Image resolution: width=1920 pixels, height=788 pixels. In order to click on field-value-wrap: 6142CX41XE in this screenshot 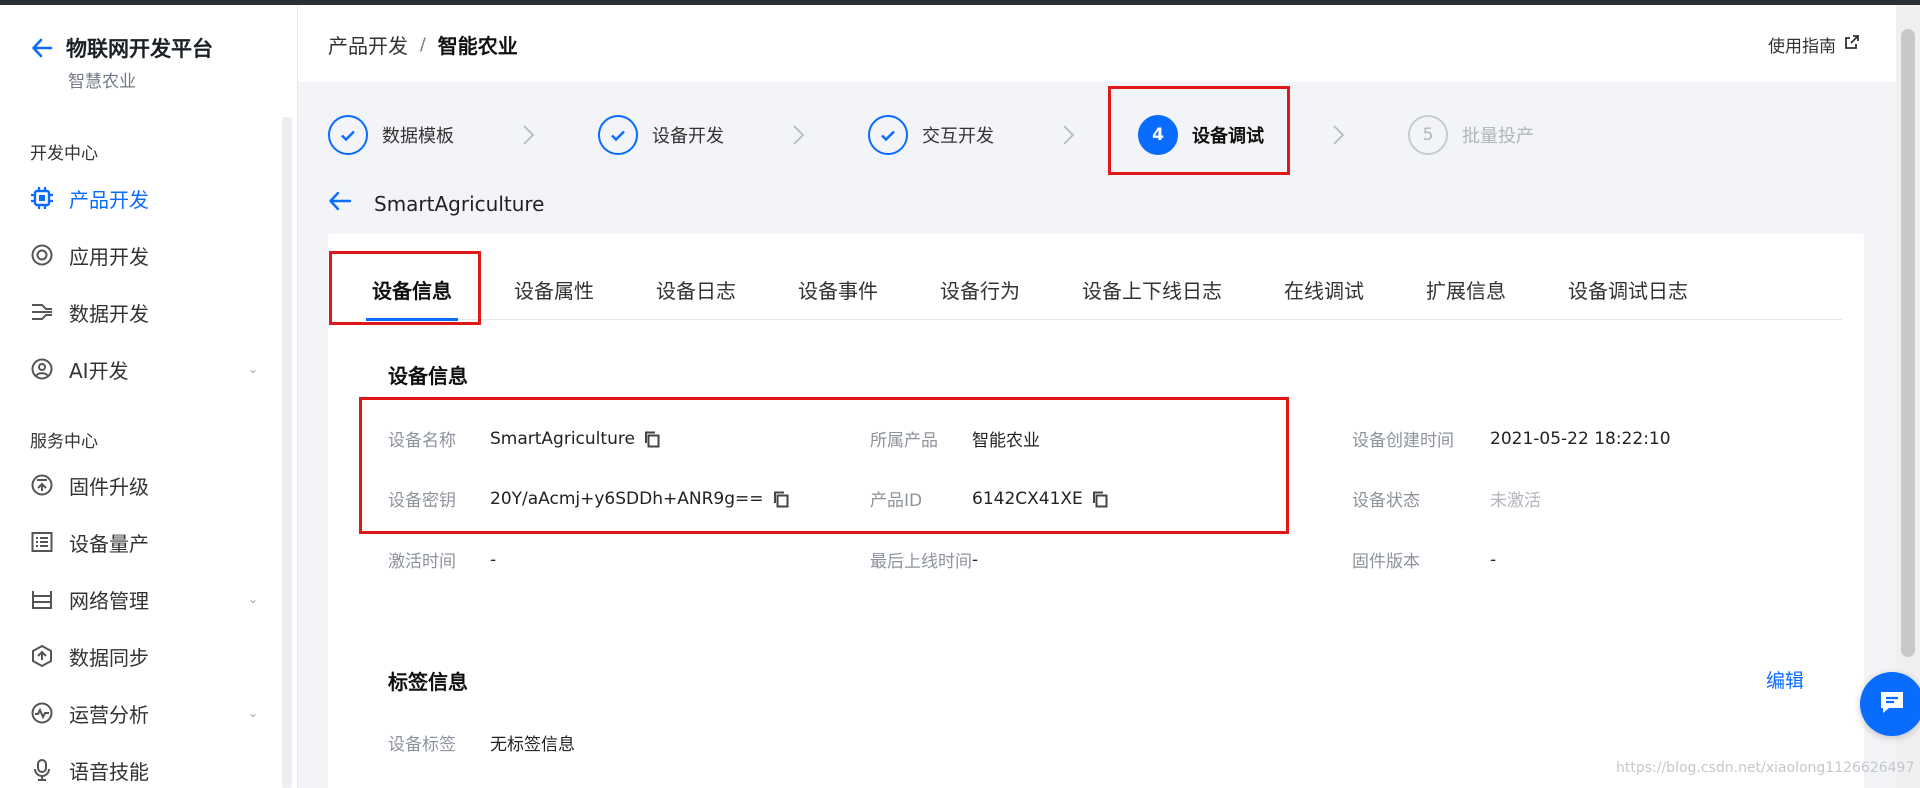, I will do `click(1040, 499)`.